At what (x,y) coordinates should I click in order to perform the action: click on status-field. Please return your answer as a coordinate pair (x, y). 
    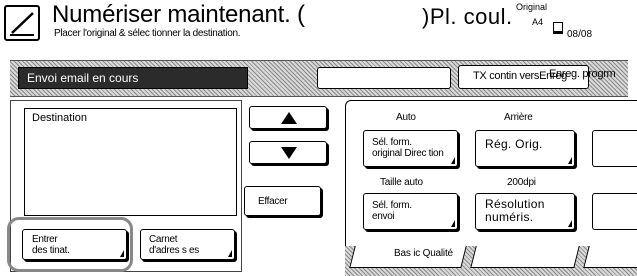
    Looking at the image, I should click on (384, 78).